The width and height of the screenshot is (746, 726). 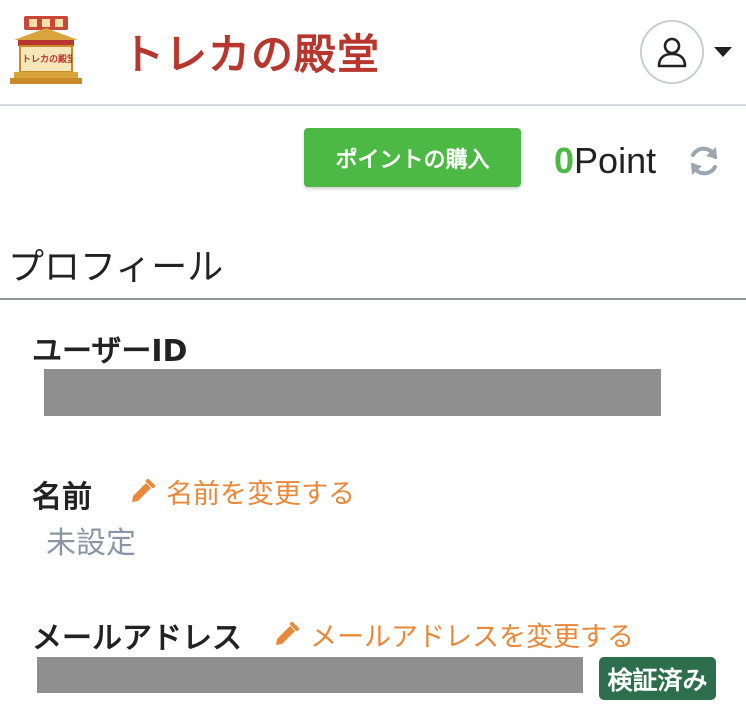 I want to click on avatar, so click(x=672, y=52).